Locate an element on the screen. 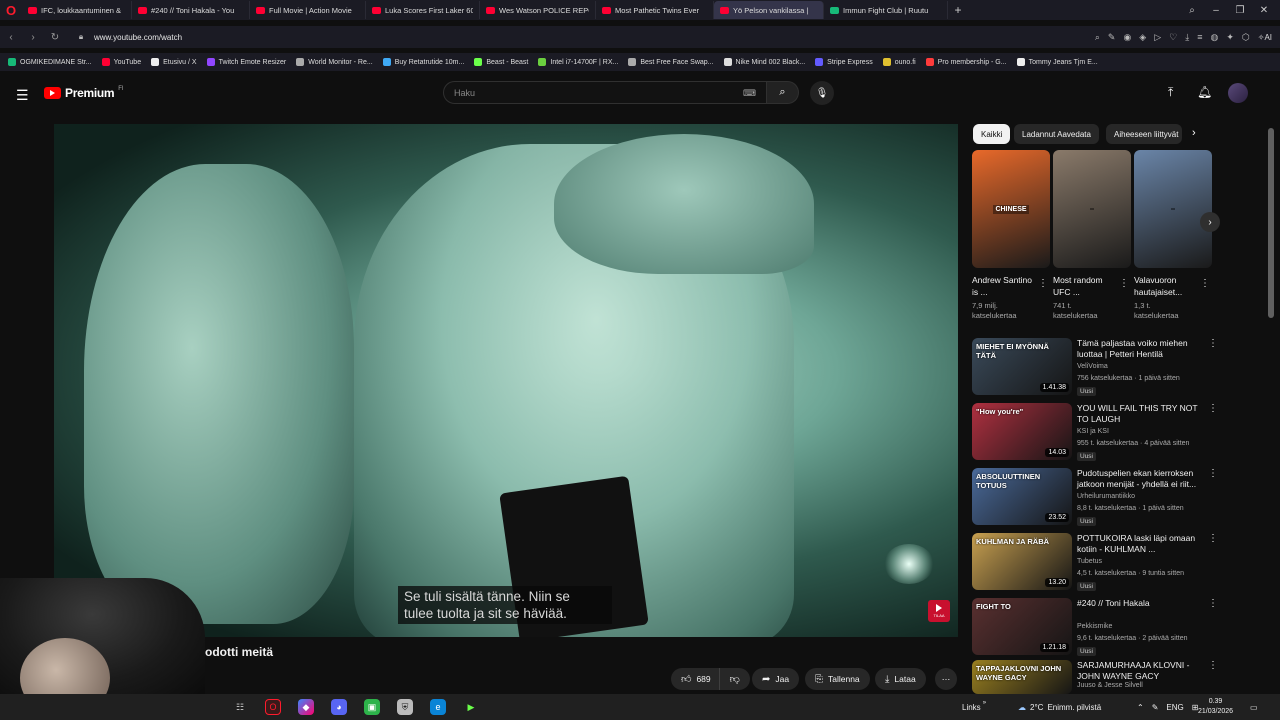 This screenshot has height=720, width=1280. shield-app-icon: ⛨ is located at coordinates (405, 707).